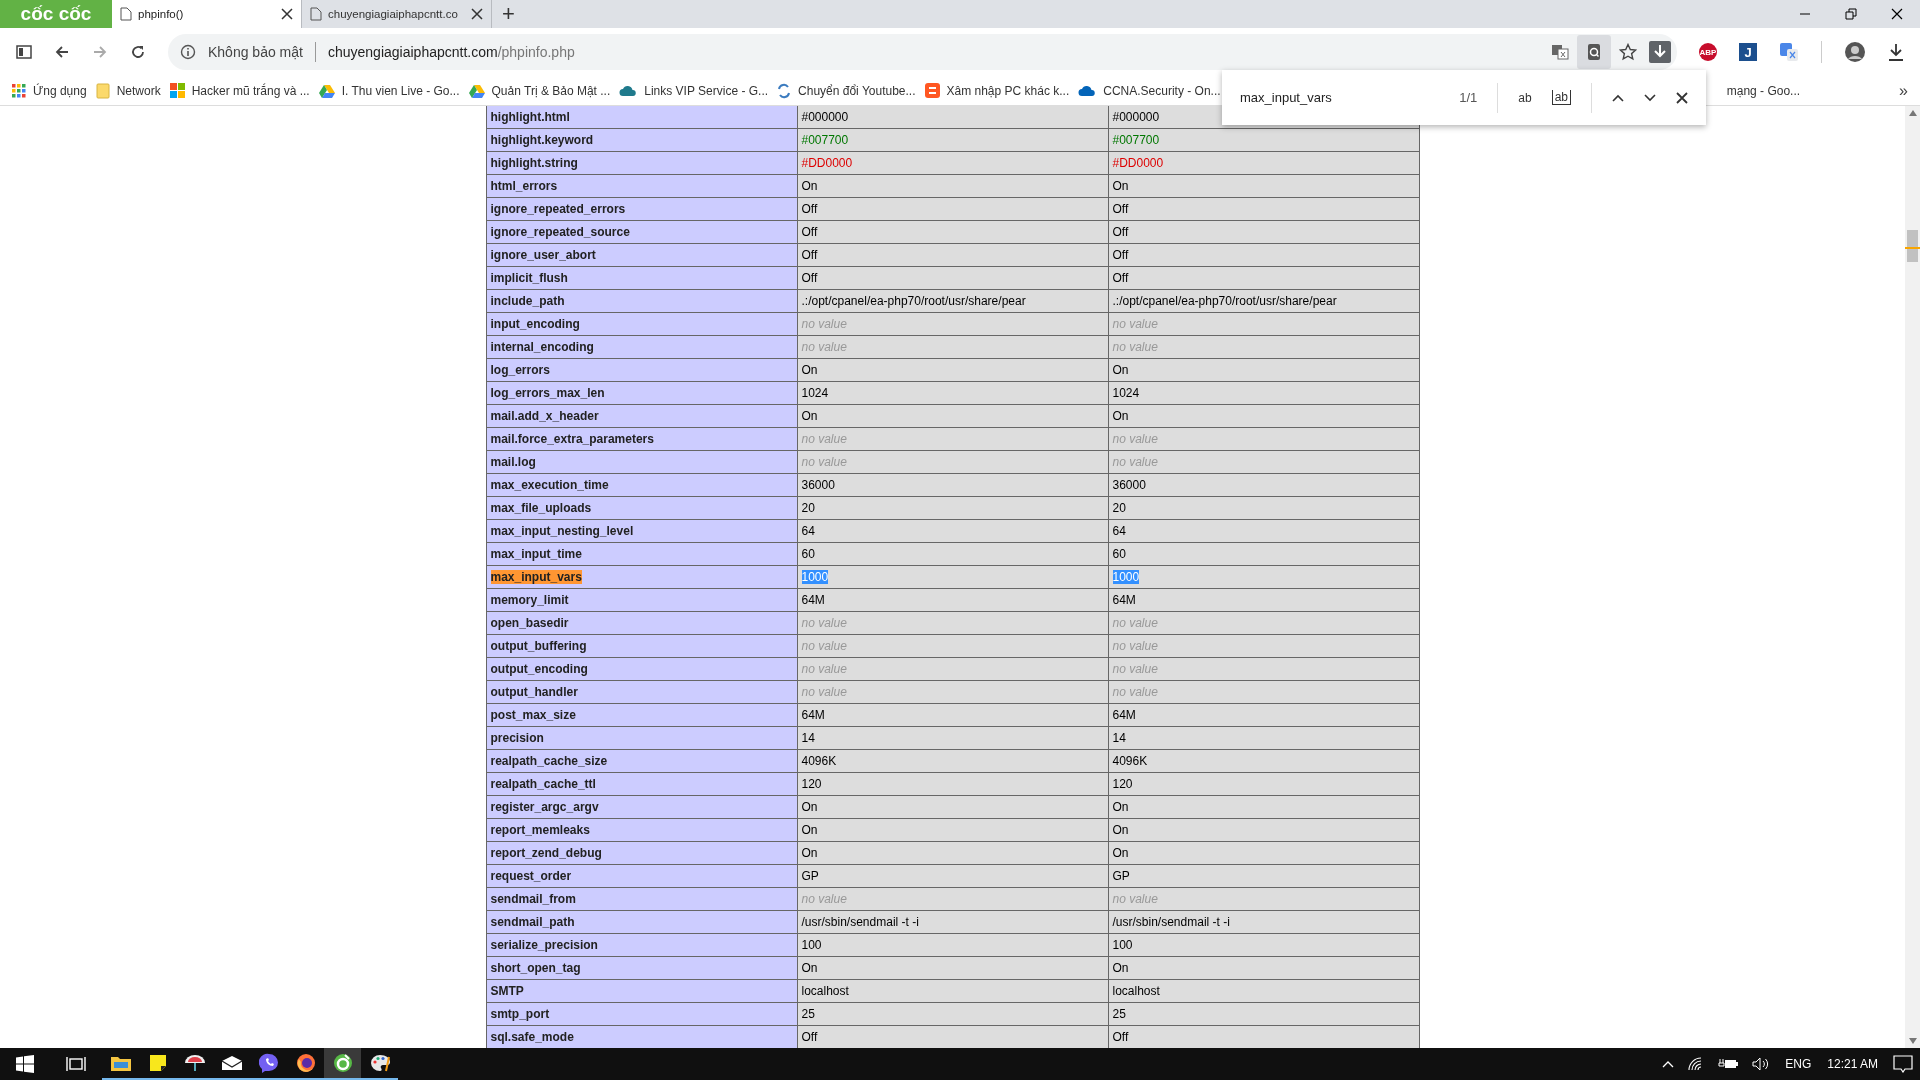 The width and height of the screenshot is (1920, 1080). What do you see at coordinates (1263, 485) in the screenshot?
I see `setting-value: 36000` at bounding box center [1263, 485].